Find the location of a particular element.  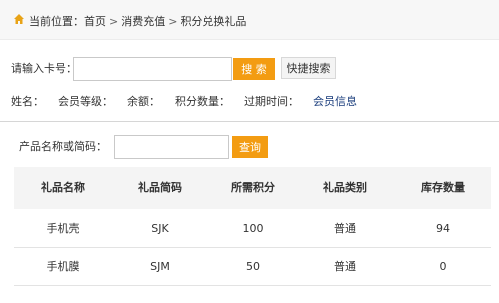

table-row: 手机壳 SJK 100 普通 94 is located at coordinates (252, 229).